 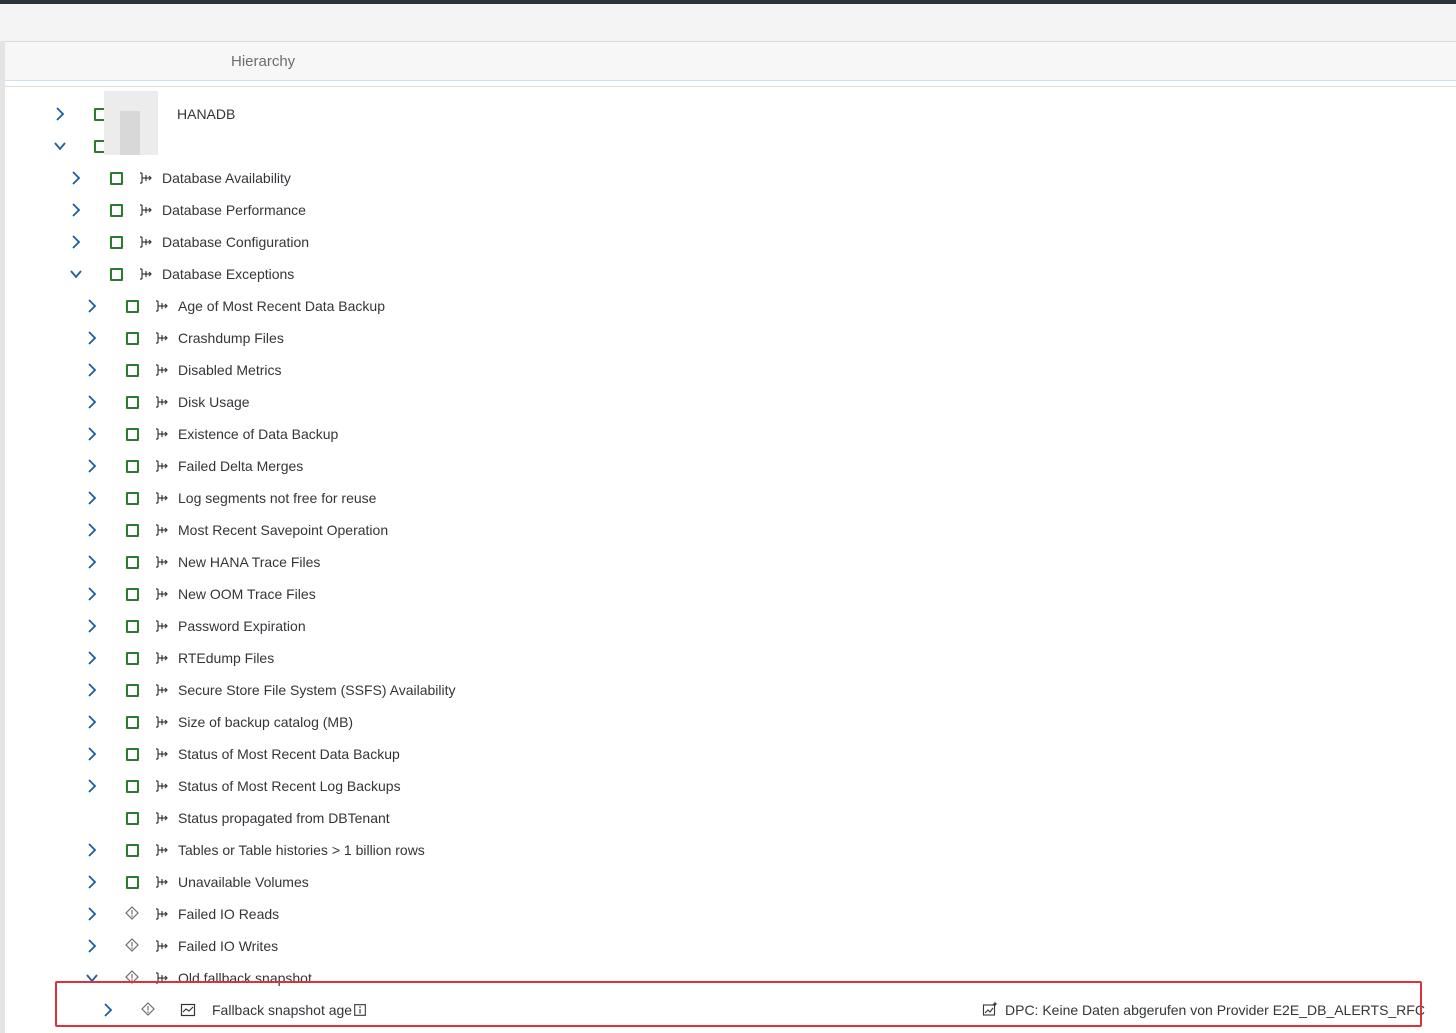 I want to click on tree-row: Database Availability, so click(x=738, y=178).